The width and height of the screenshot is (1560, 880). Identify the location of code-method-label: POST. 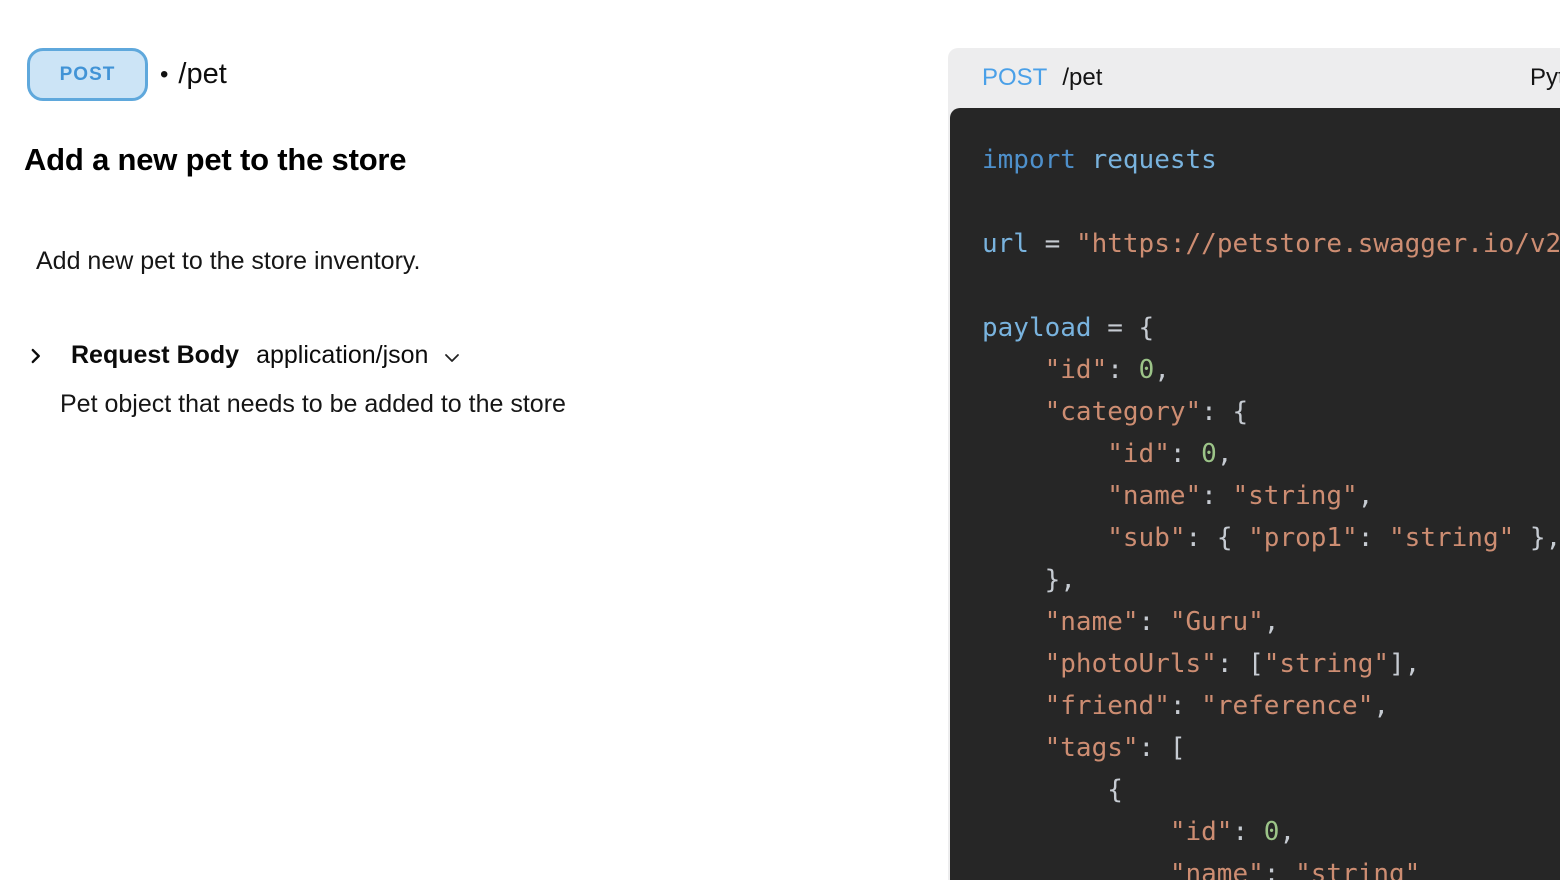
(1015, 77).